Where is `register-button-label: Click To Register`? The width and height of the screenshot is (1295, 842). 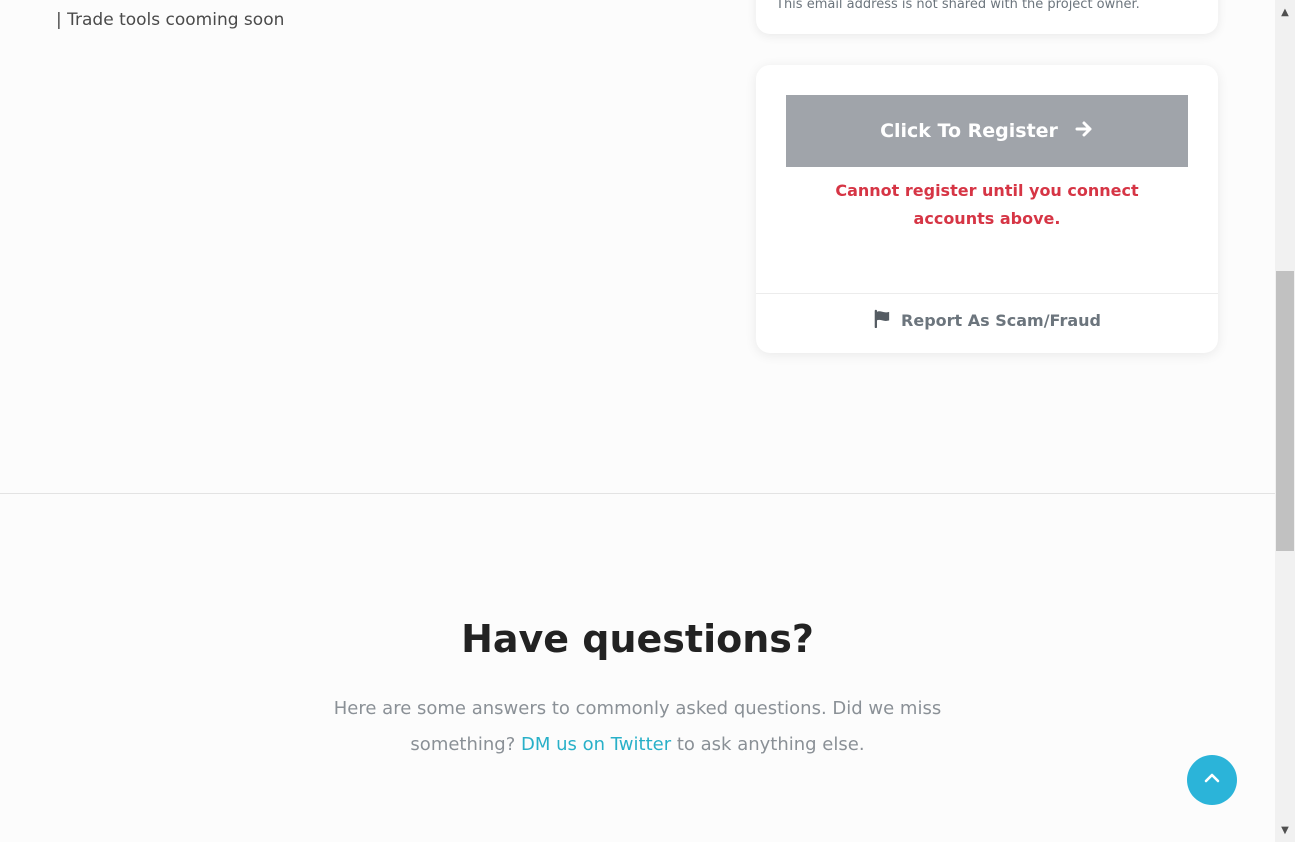
register-button-label: Click To Register is located at coordinates (969, 131).